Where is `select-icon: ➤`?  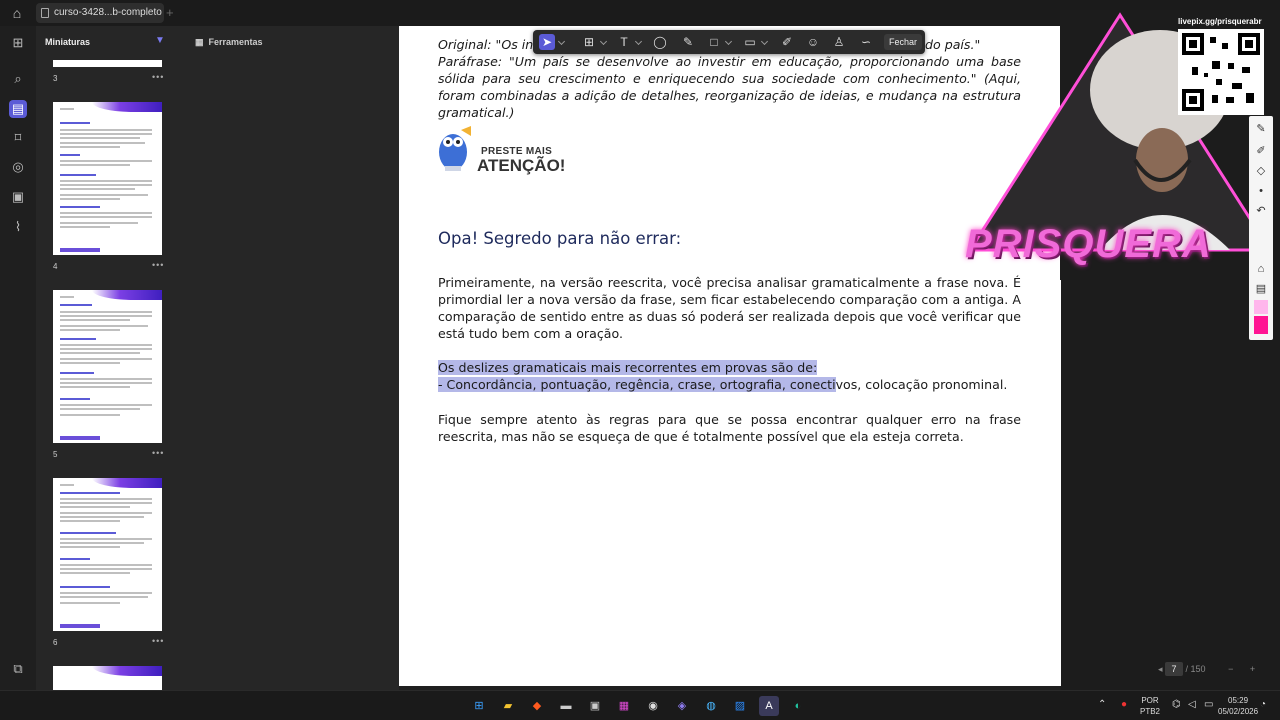 select-icon: ➤ is located at coordinates (547, 42).